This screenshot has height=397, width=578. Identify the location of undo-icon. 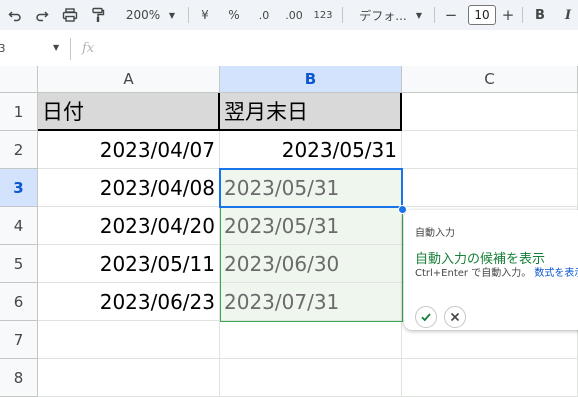
(15, 15).